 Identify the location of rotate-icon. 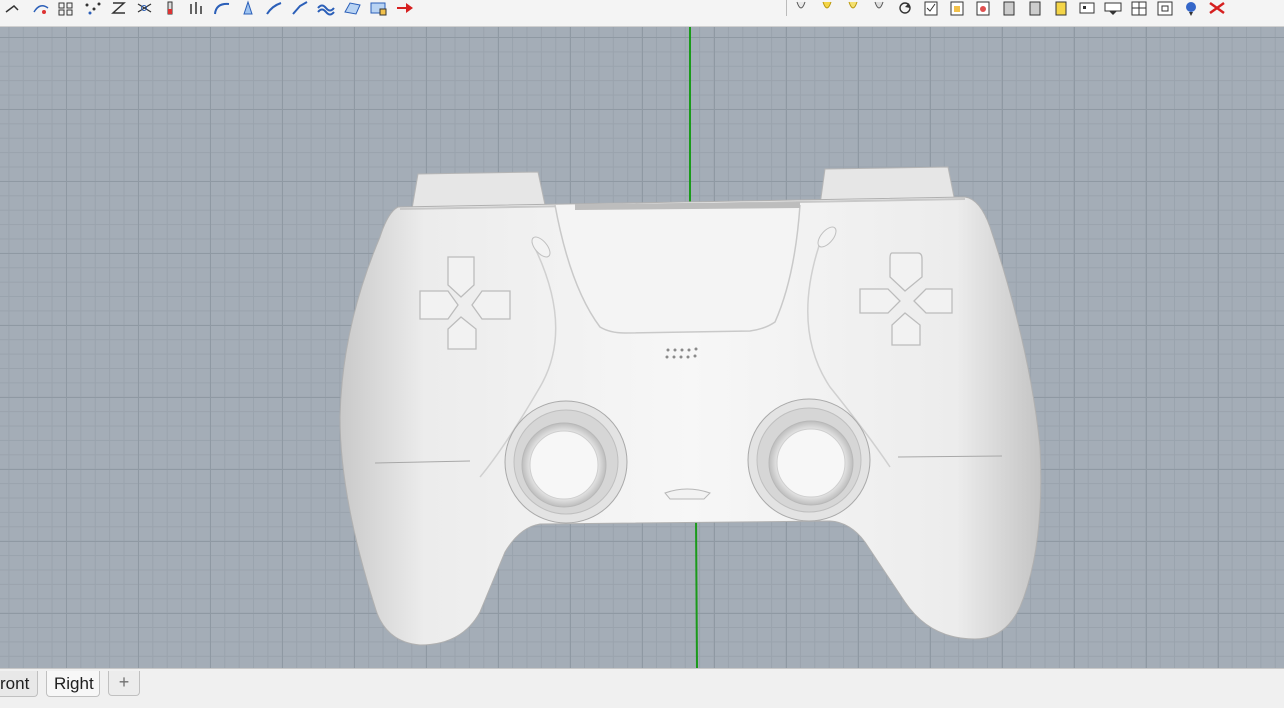
(905, 8).